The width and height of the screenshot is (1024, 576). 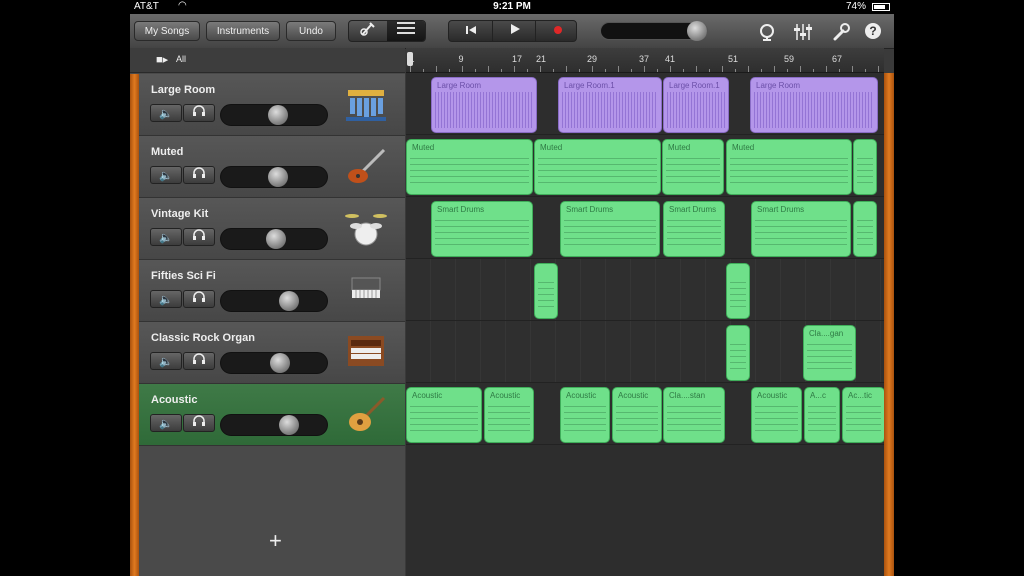 I want to click on empty-track-area: +, so click(x=272, y=511).